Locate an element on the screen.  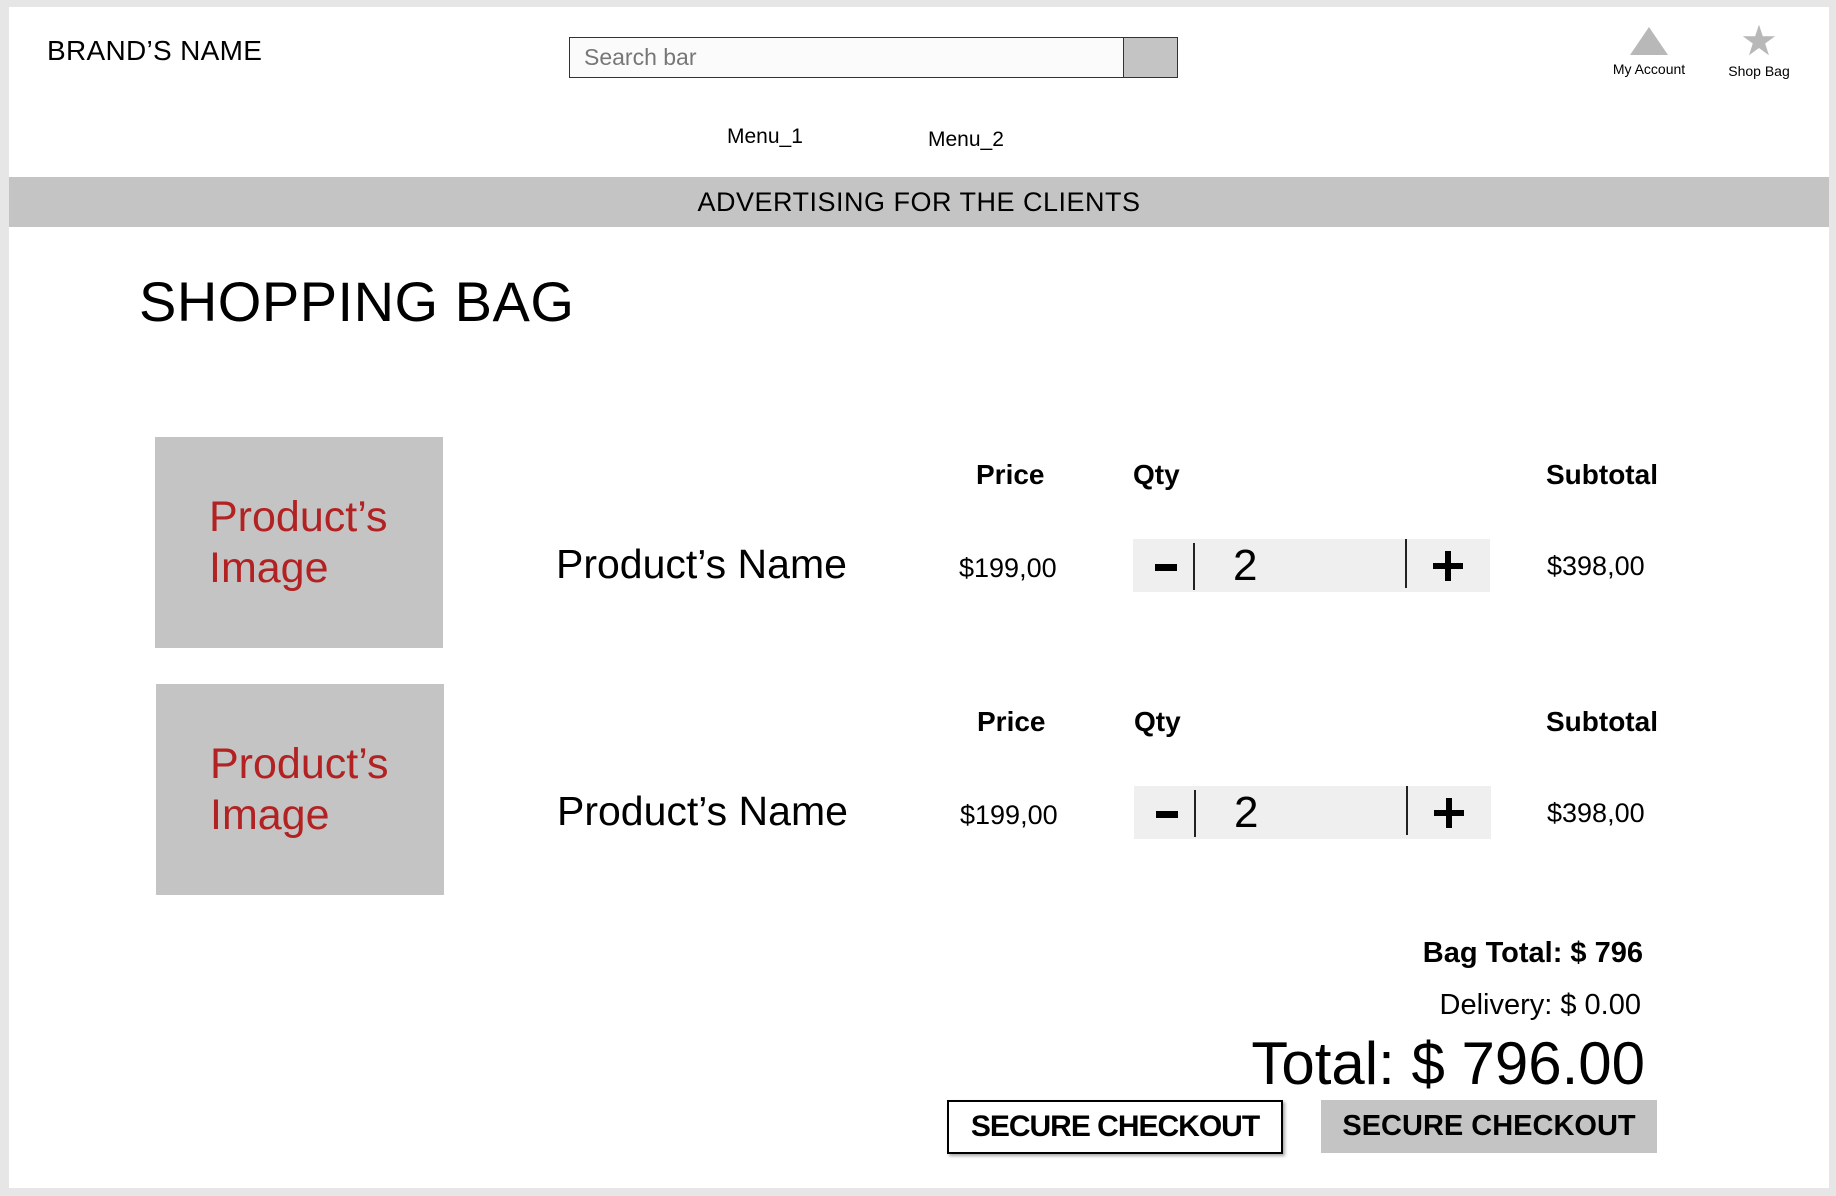
my-account-label: My Account is located at coordinates (1649, 69).